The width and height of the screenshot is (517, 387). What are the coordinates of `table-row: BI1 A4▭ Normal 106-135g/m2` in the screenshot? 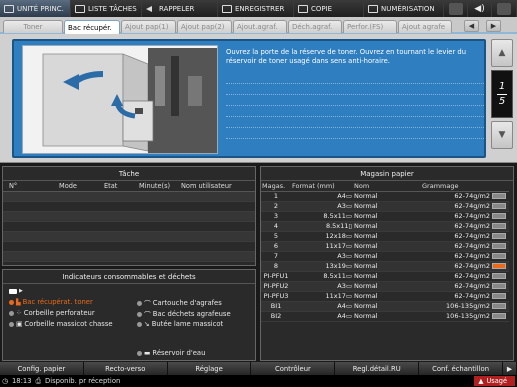 It's located at (385, 306).